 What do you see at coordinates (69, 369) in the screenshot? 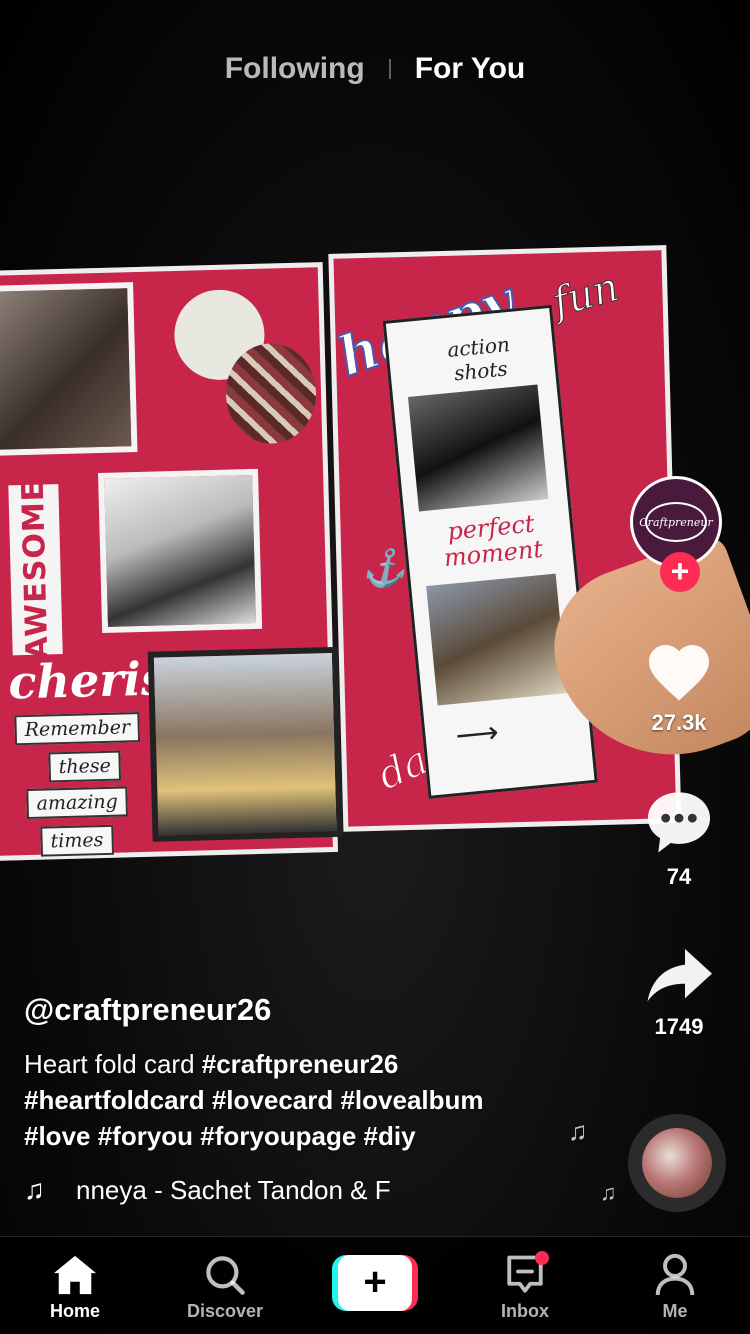
I see `photo-selfie` at bounding box center [69, 369].